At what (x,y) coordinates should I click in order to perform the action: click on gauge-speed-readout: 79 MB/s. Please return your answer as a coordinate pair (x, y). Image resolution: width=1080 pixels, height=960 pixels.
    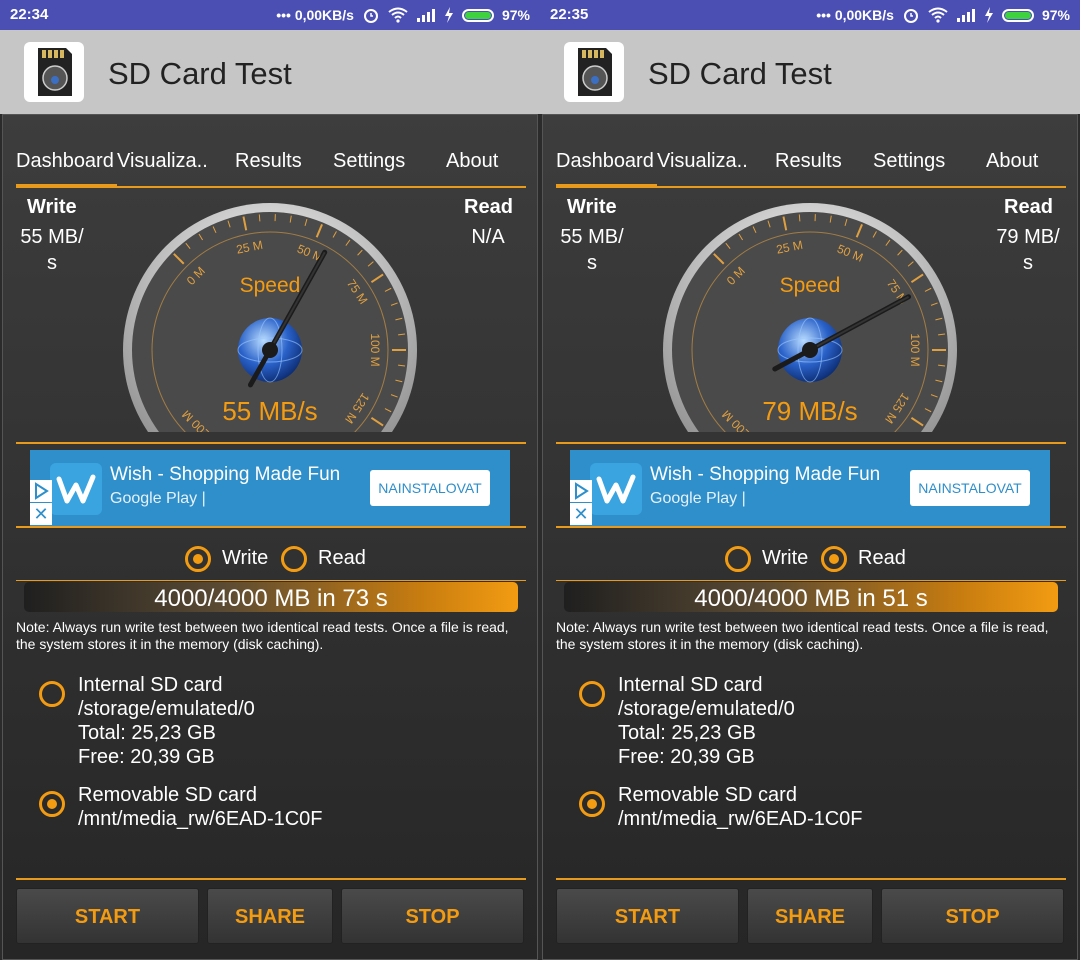
    Looking at the image, I should click on (809, 411).